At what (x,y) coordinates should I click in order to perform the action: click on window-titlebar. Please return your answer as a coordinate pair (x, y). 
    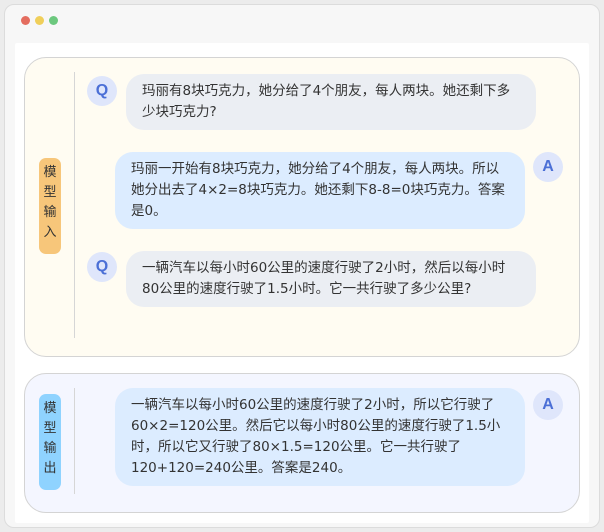
    Looking at the image, I should click on (302, 21).